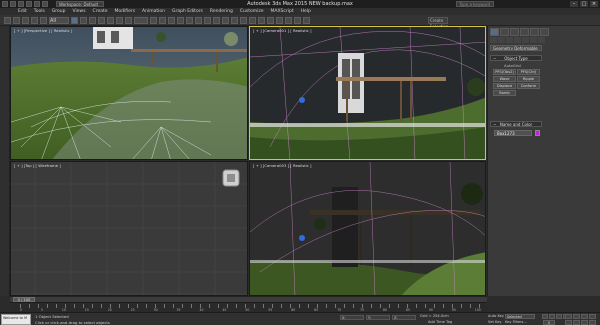 This screenshot has width=600, height=325. Describe the element at coordinates (584, 4) in the screenshot. I see `maximize-icon: □` at that location.